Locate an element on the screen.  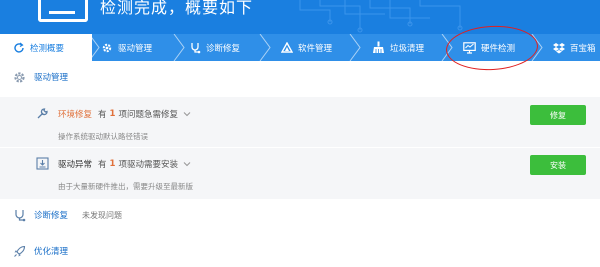
section-label: 驱动管理 is located at coordinates (51, 78).